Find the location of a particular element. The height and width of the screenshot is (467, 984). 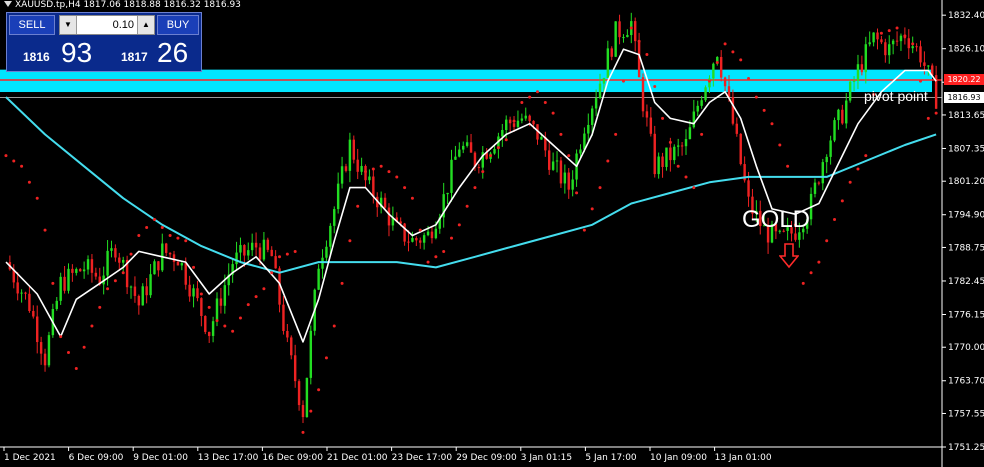

pivot-point-label: pivot point is located at coordinates (896, 96).